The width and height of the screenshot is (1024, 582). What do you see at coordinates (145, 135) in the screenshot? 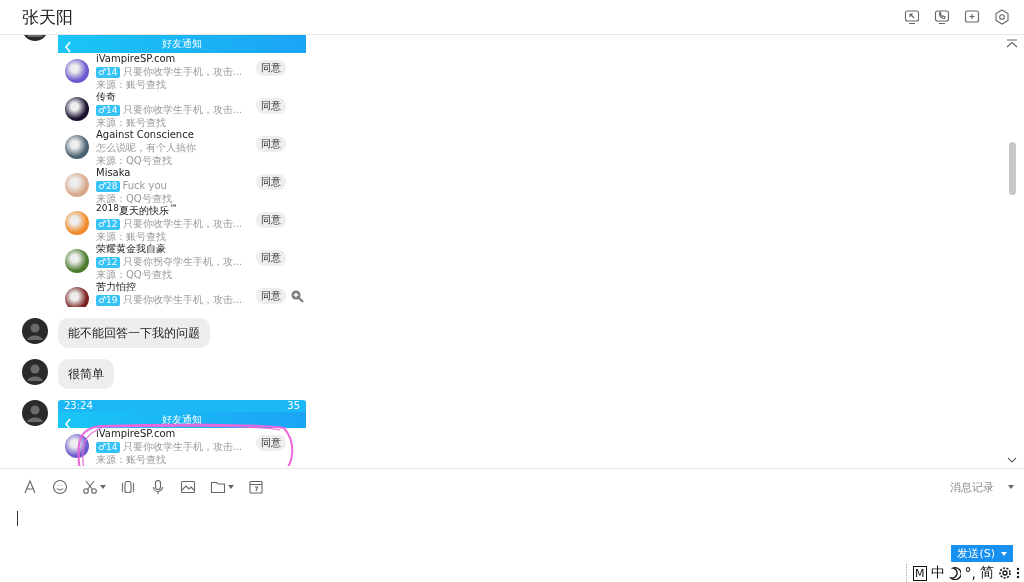
I see `contact-name: Against Conscience` at bounding box center [145, 135].